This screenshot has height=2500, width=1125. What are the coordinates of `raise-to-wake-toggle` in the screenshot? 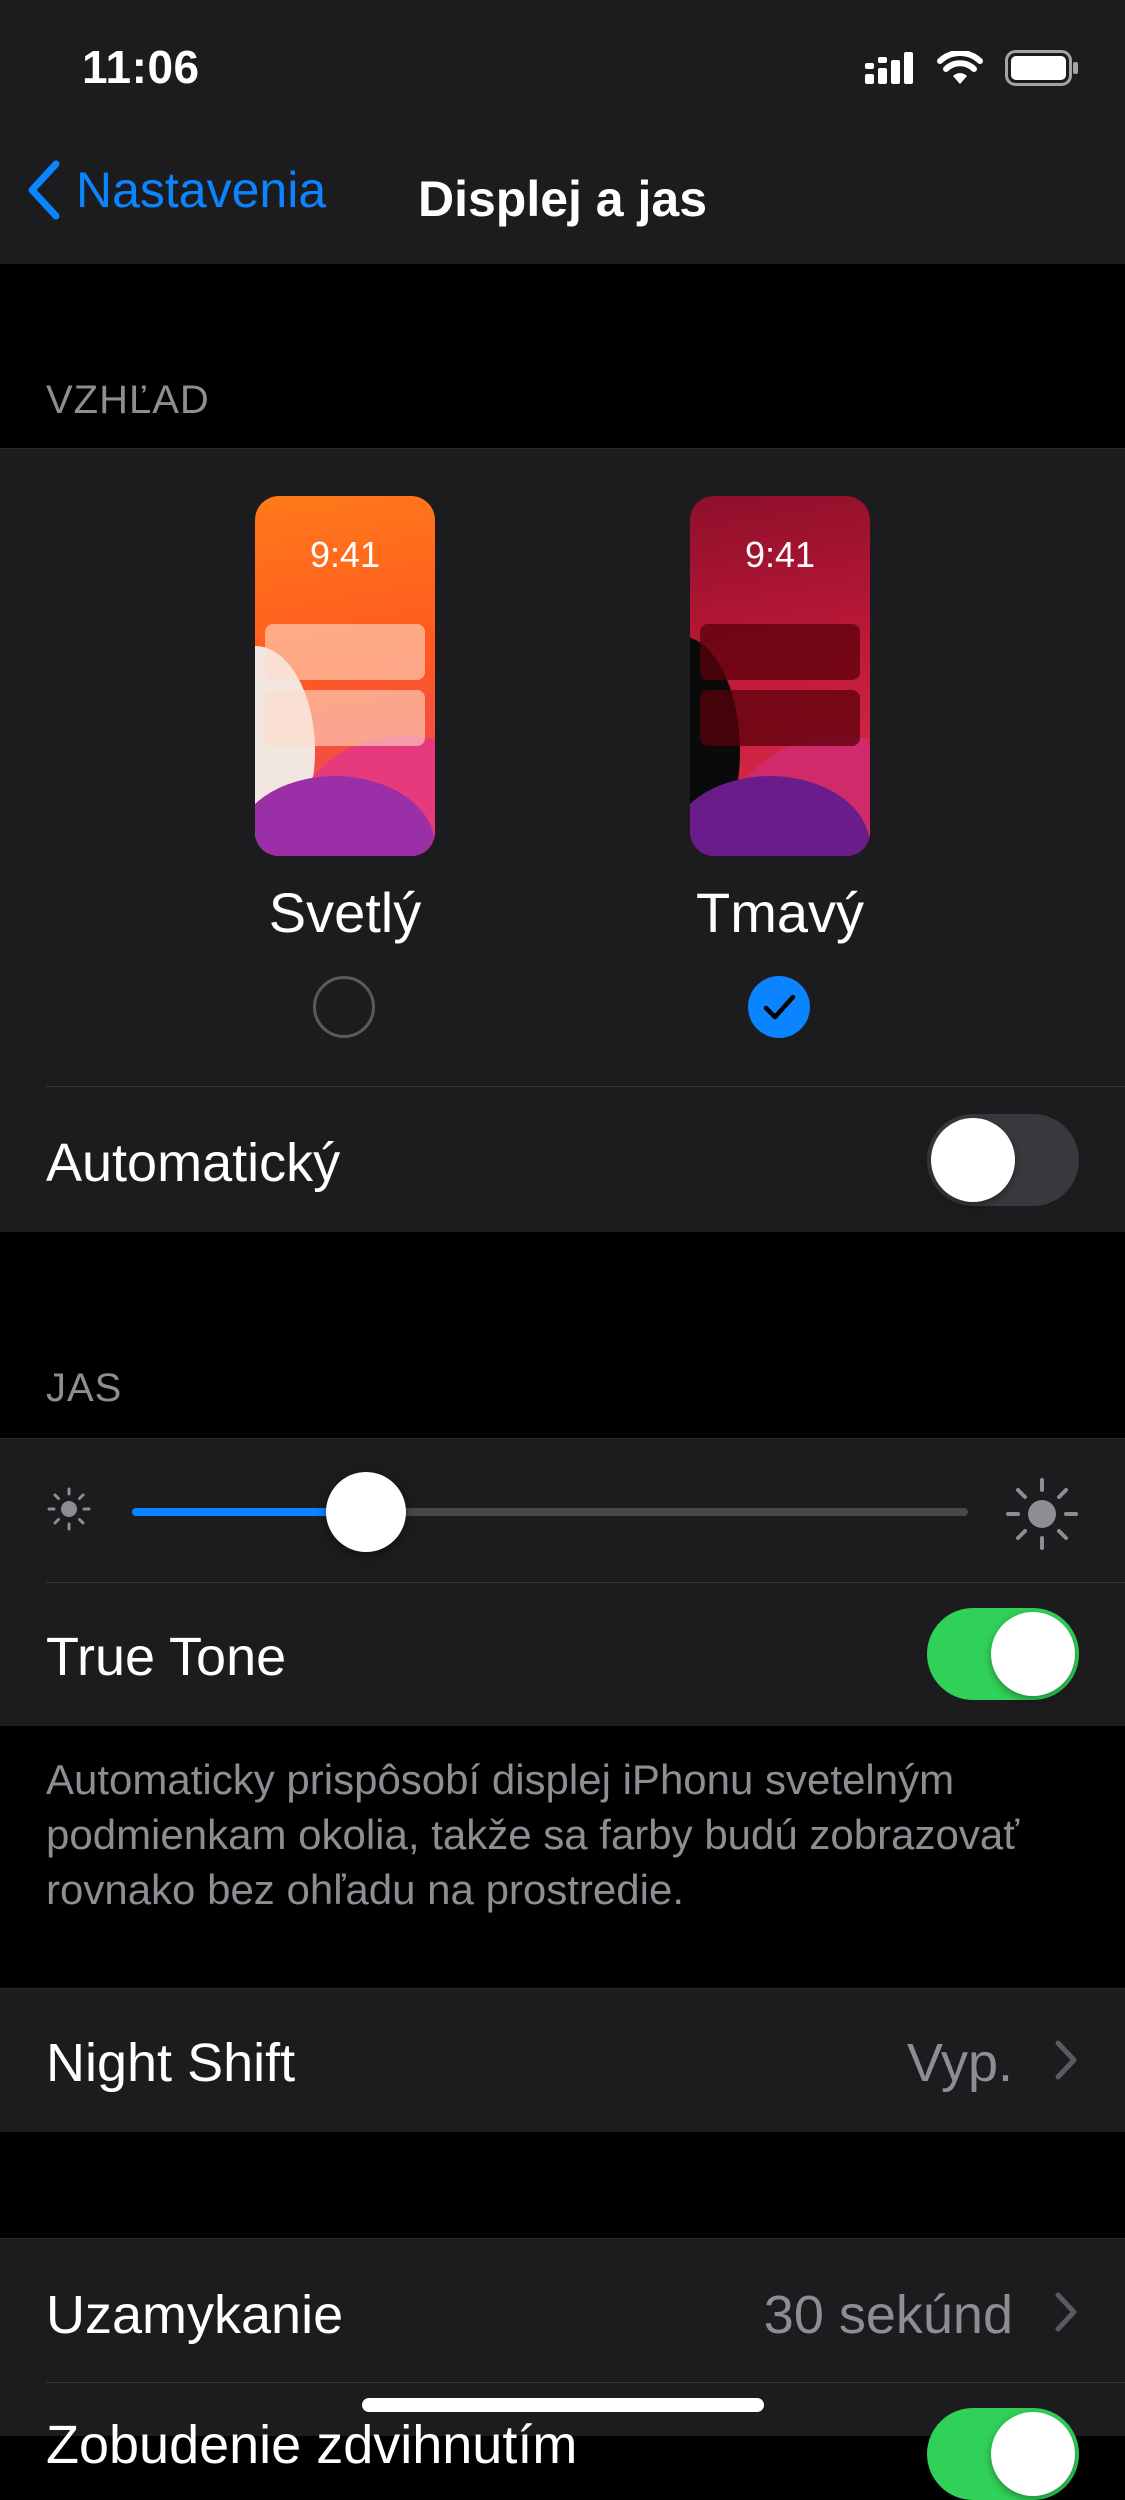 It's located at (1003, 2454).